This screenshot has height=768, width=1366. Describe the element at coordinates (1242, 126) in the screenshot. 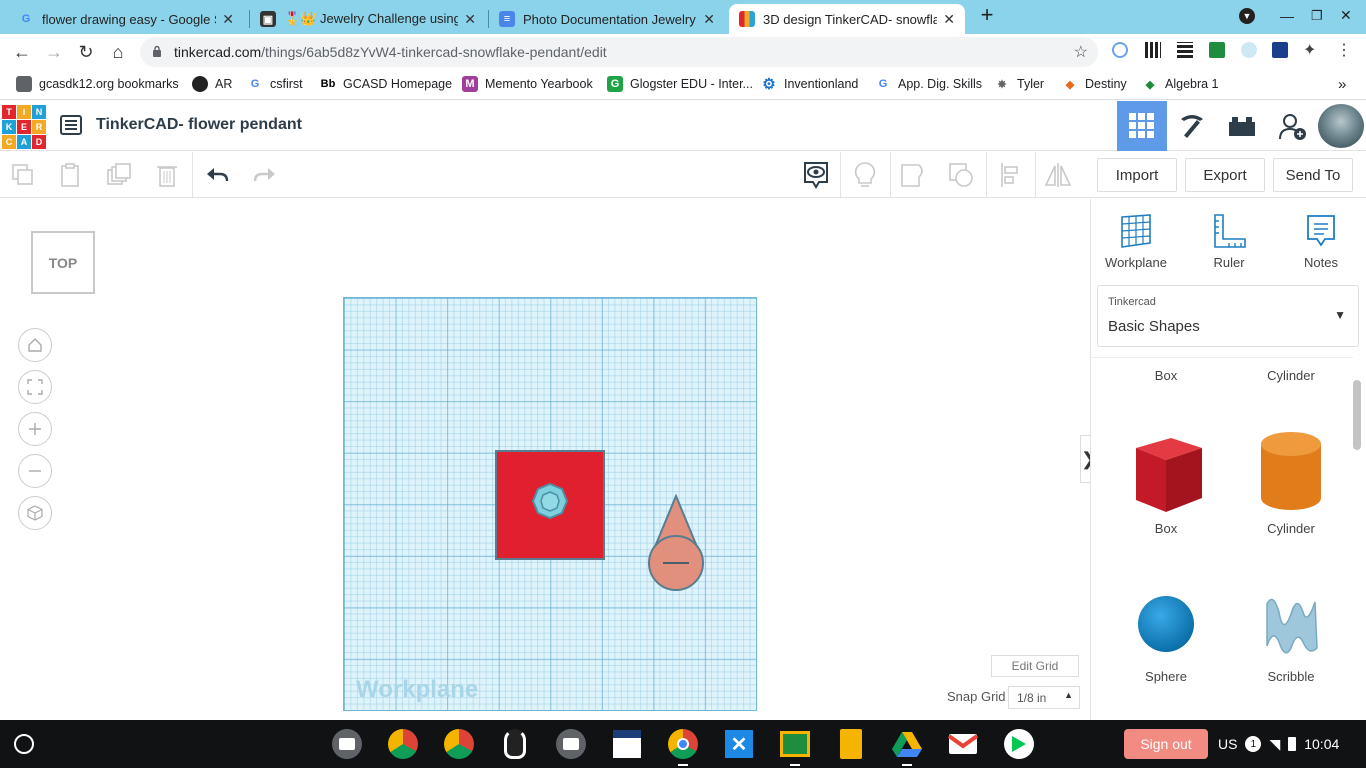

I see `bricks-view-button` at that location.